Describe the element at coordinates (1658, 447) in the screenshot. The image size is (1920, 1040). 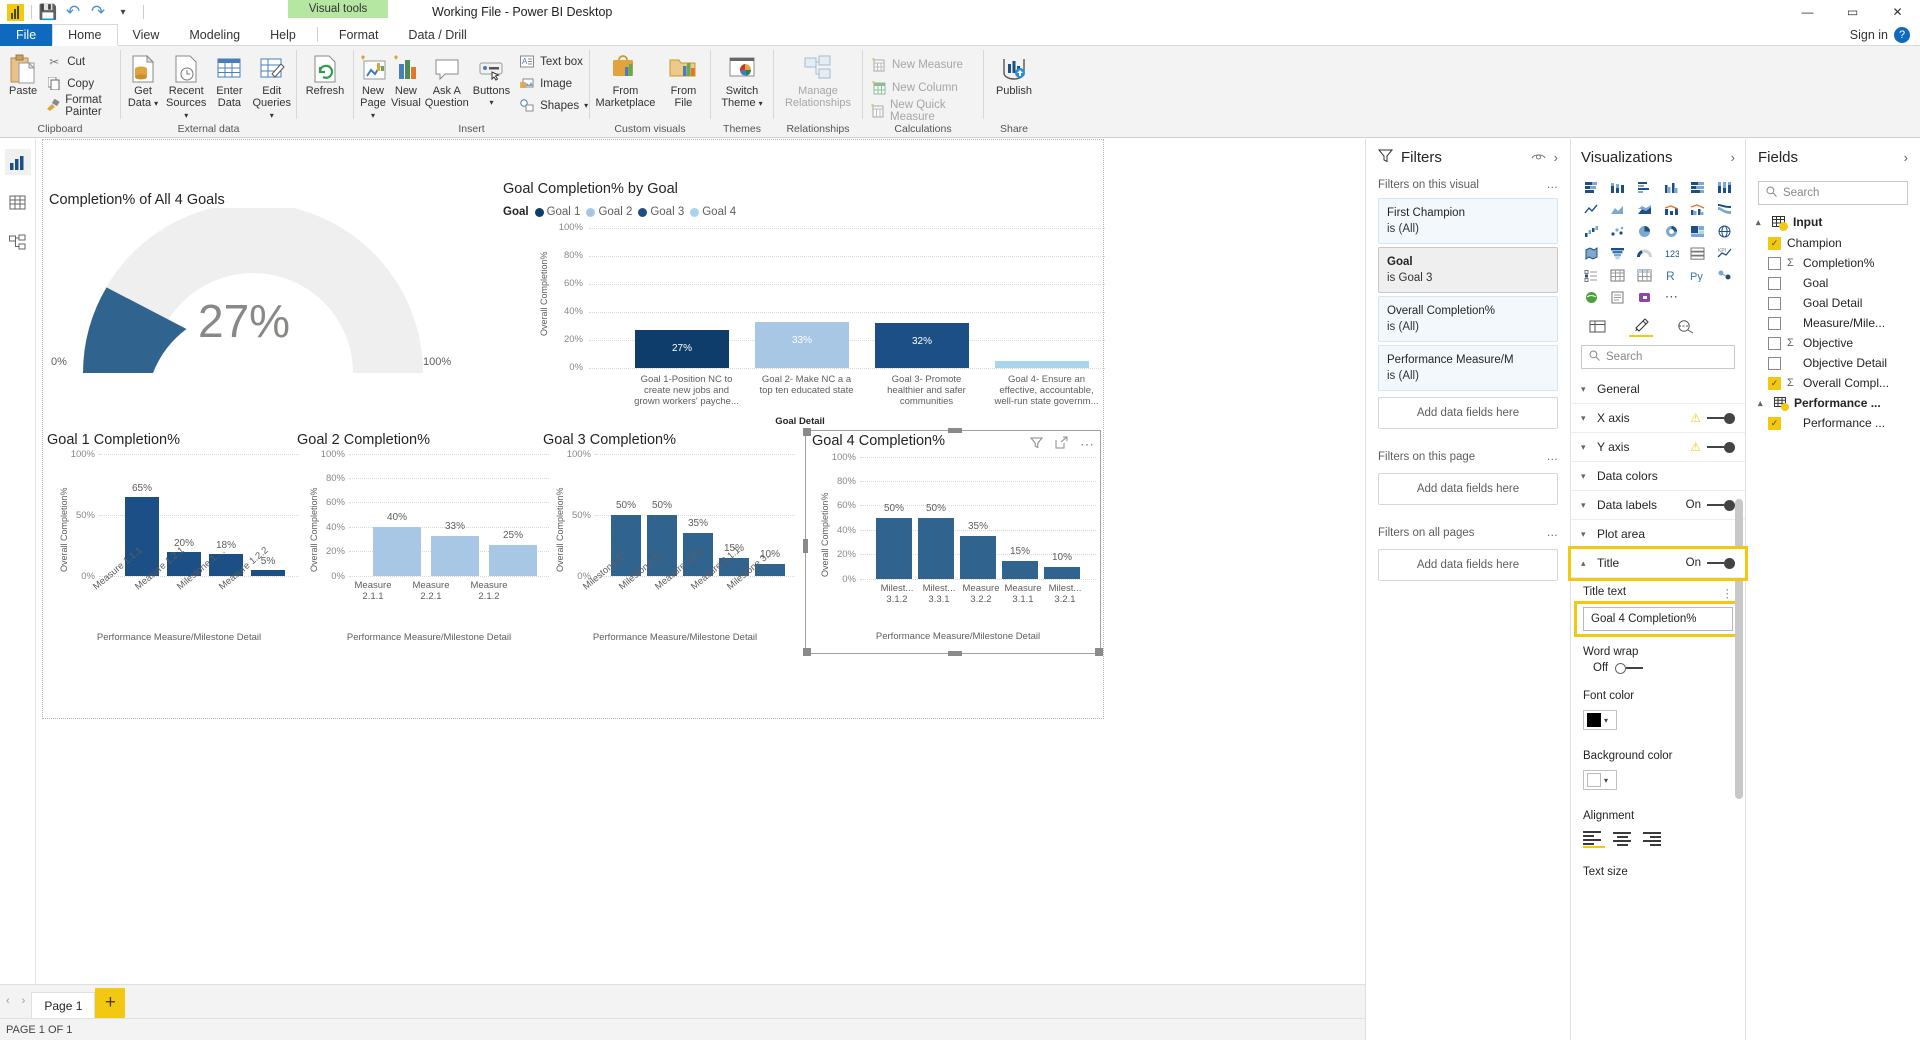
I see `format-section-y-axis: ▾ Y axis ⚠` at that location.